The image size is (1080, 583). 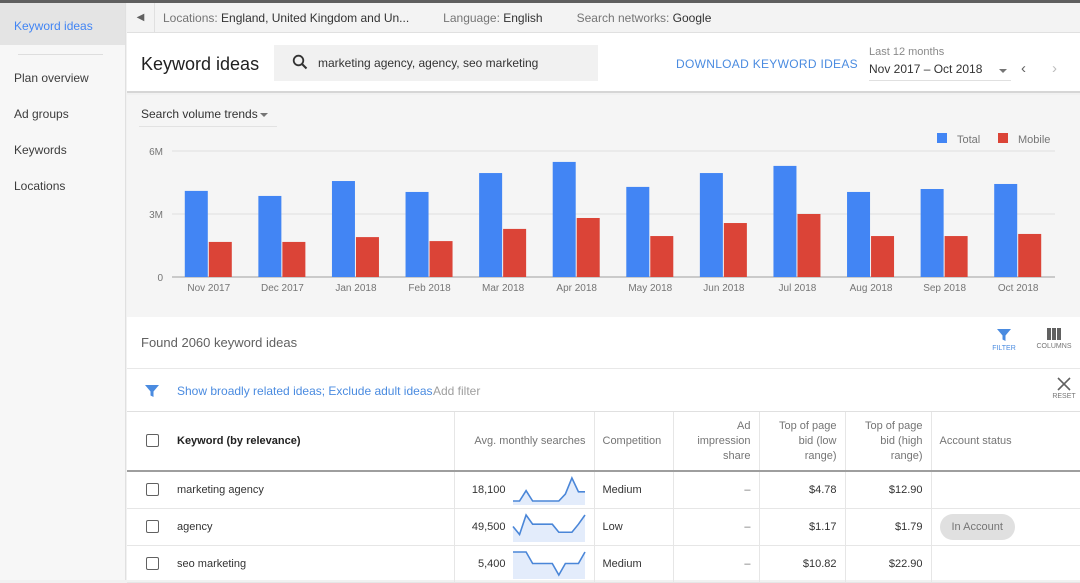 I want to click on sidebar-item-keyword-ideas: Keyword ideas, so click(x=62, y=24).